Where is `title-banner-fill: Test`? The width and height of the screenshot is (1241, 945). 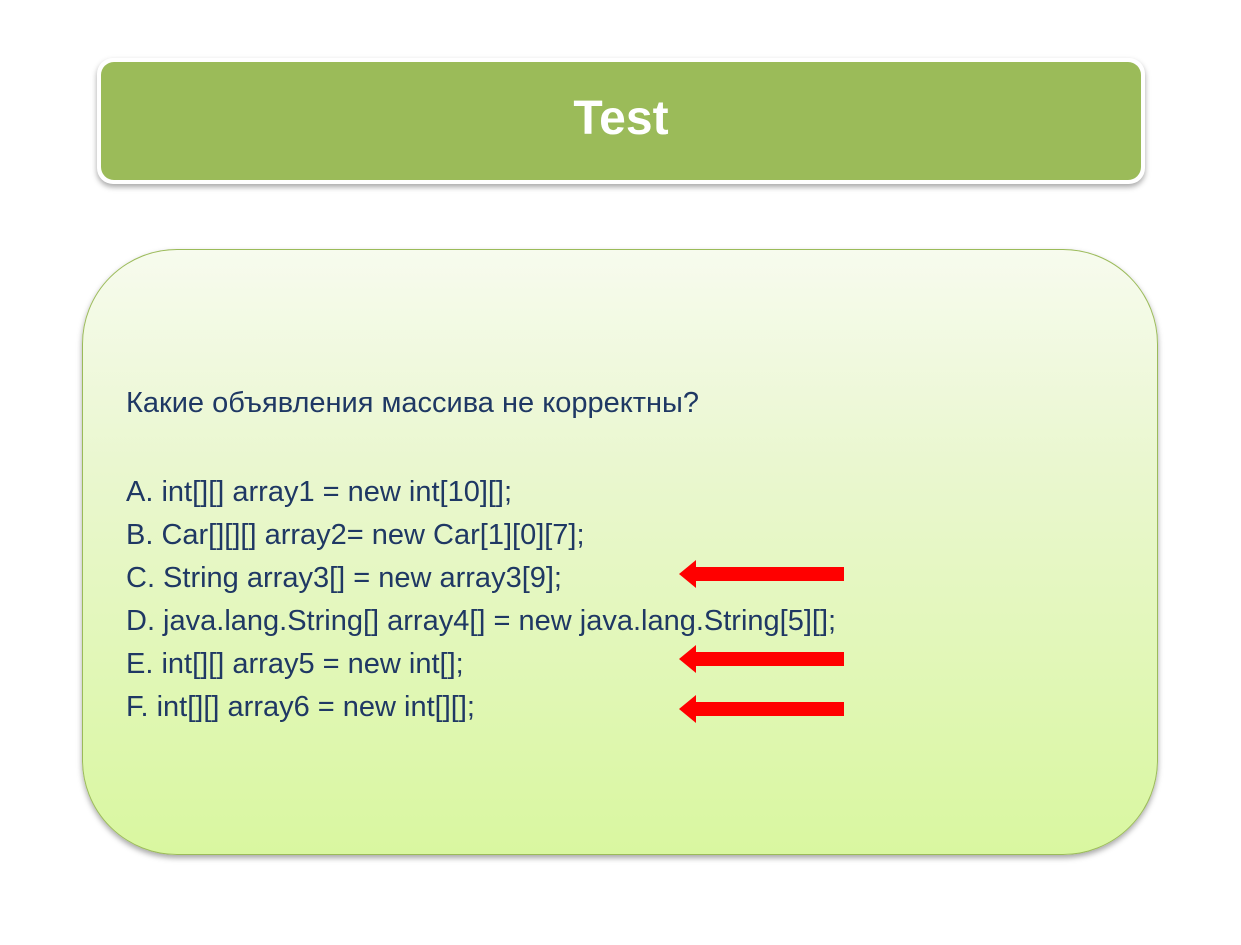
title-banner-fill: Test is located at coordinates (621, 121).